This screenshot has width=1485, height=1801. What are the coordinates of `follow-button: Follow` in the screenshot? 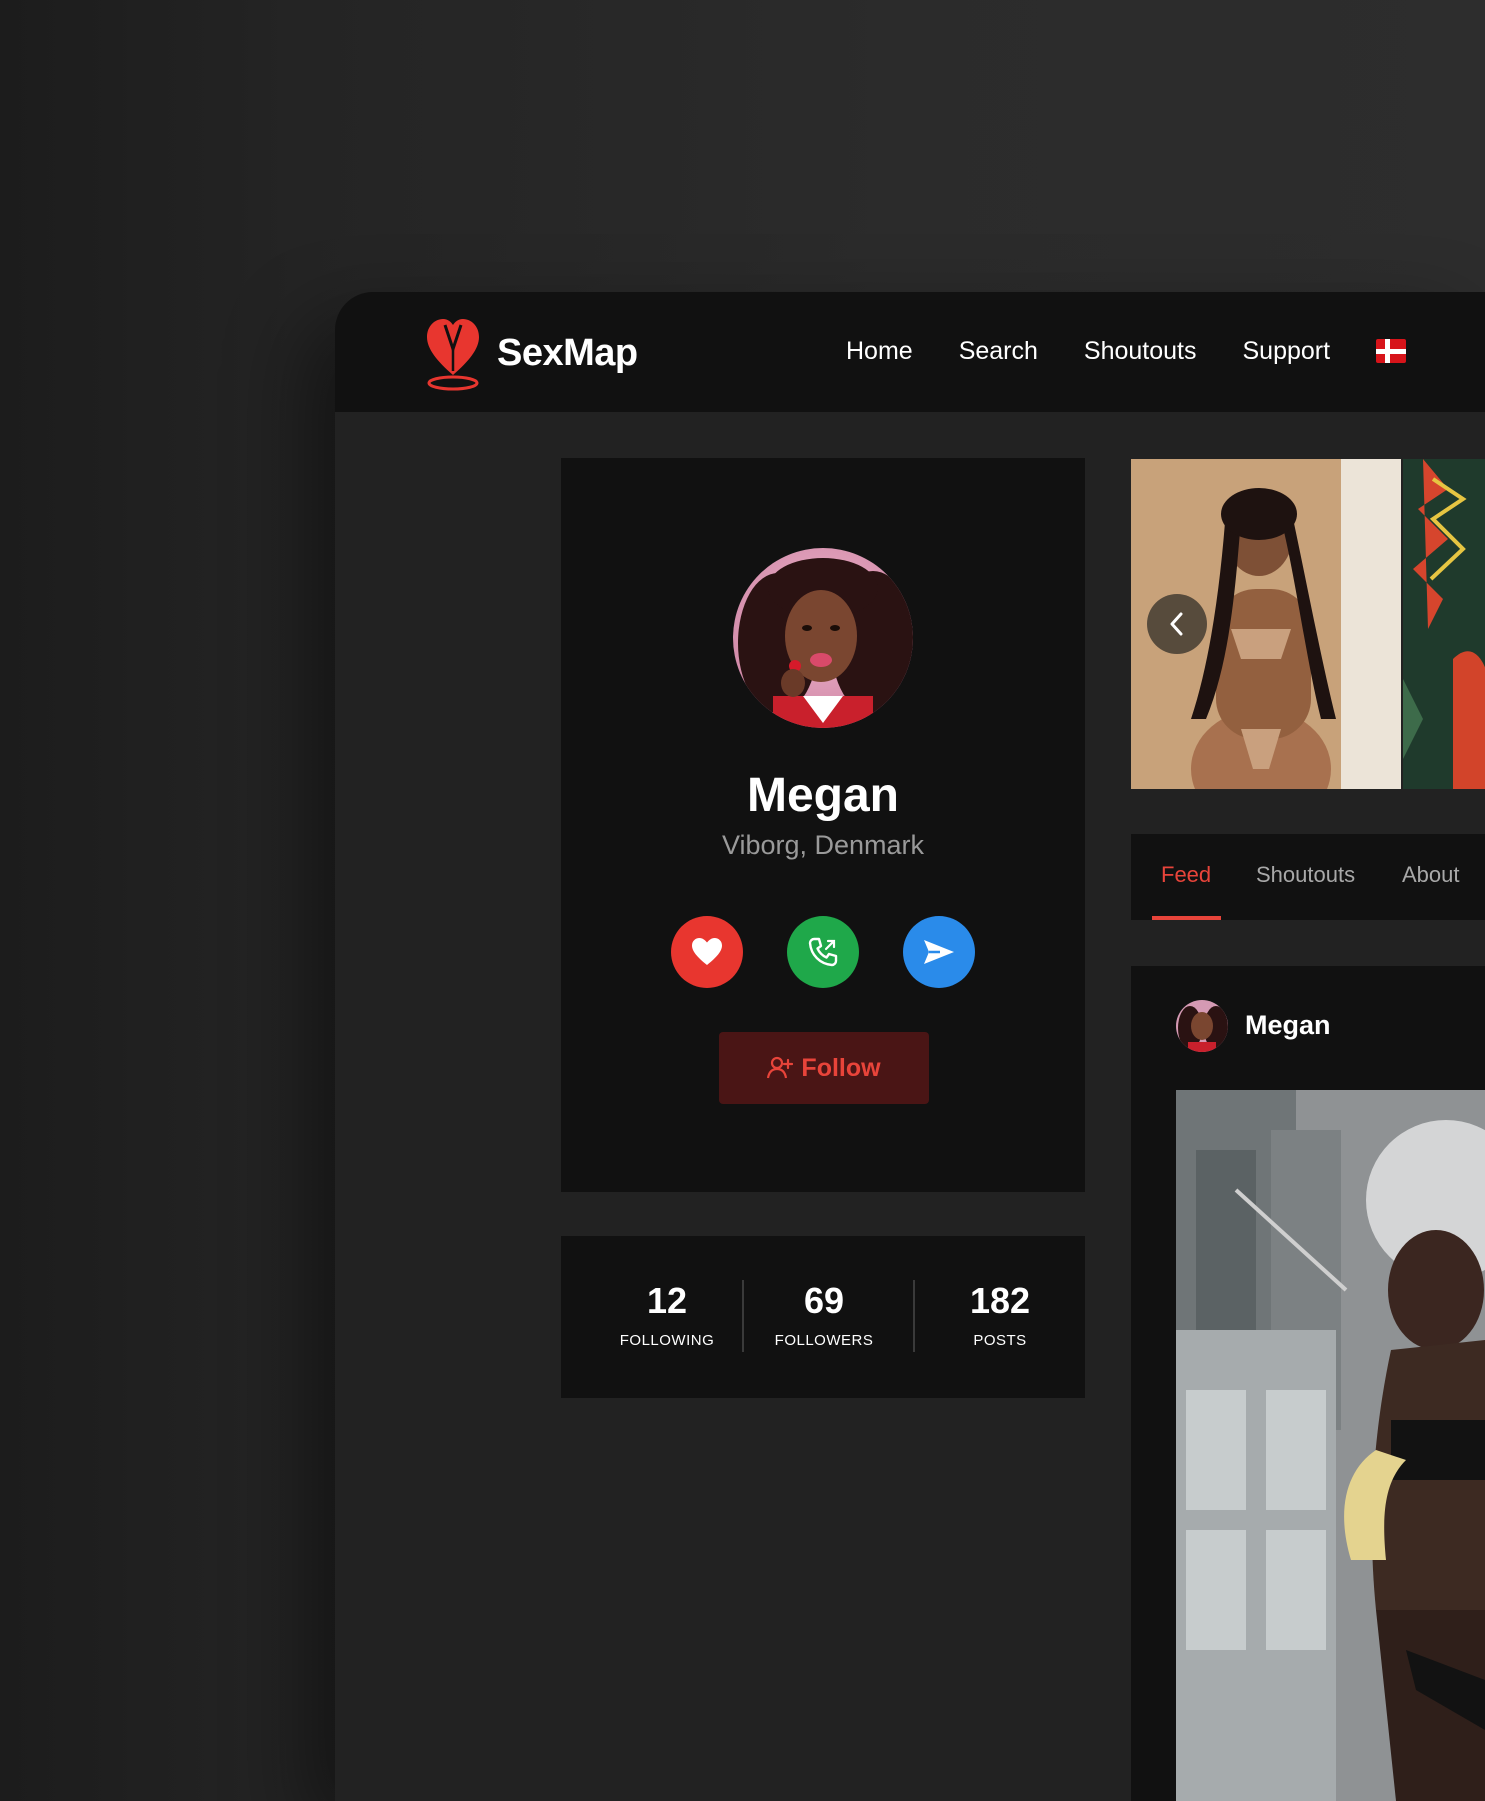 It's located at (824, 1068).